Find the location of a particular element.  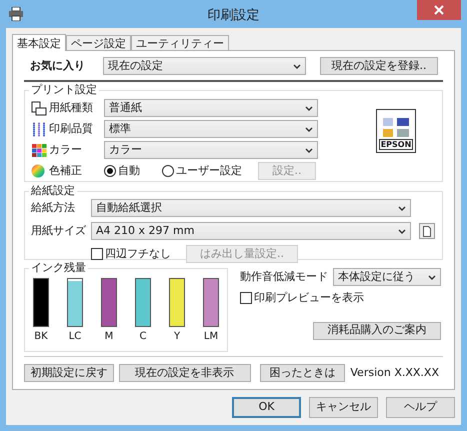

close-button is located at coordinates (439, 10).